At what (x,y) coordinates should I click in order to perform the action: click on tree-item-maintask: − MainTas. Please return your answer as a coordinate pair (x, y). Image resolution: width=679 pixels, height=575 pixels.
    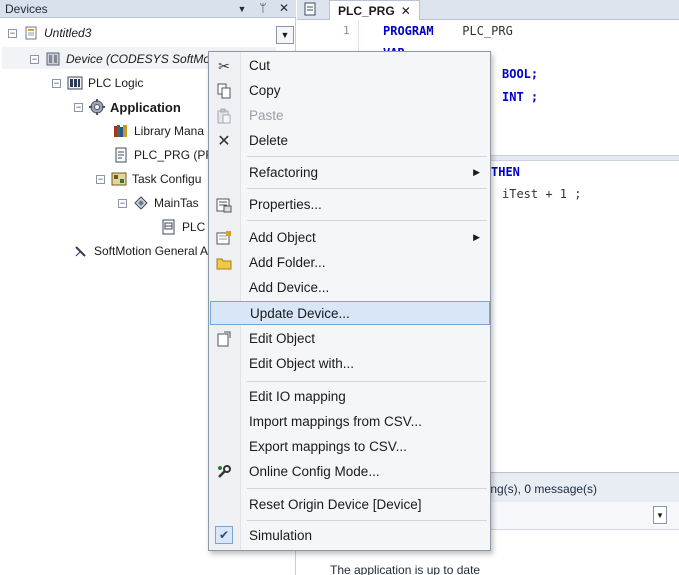
    Looking at the image, I should click on (158, 203).